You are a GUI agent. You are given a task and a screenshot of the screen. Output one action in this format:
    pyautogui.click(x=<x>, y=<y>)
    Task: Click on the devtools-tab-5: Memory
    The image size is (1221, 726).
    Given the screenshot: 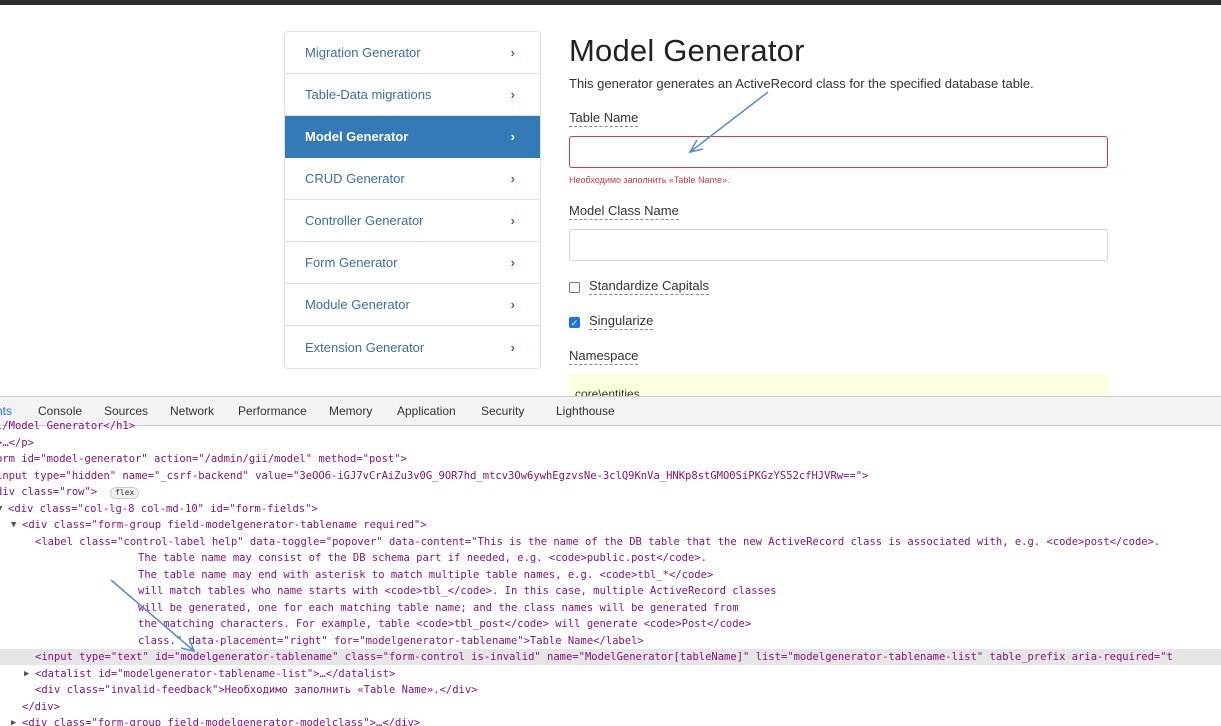 What is the action you would take?
    pyautogui.click(x=350, y=411)
    